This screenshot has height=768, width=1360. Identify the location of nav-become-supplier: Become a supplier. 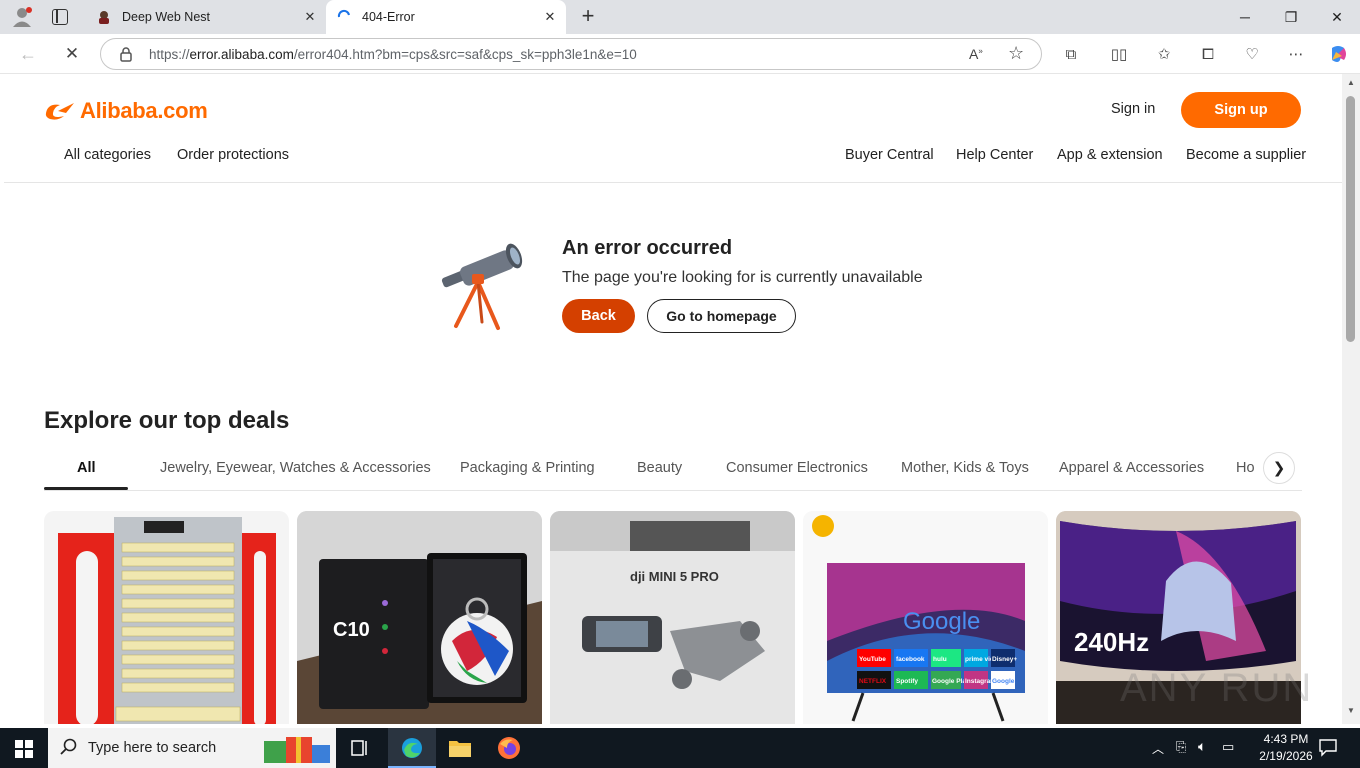
(1246, 155).